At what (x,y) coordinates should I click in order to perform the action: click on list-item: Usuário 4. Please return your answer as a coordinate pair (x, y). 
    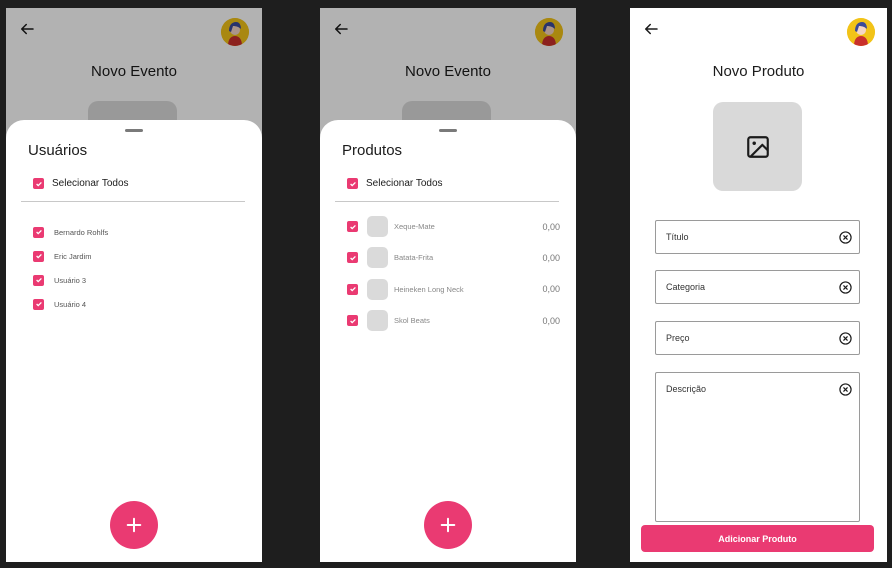
    Looking at the image, I should click on (141, 304).